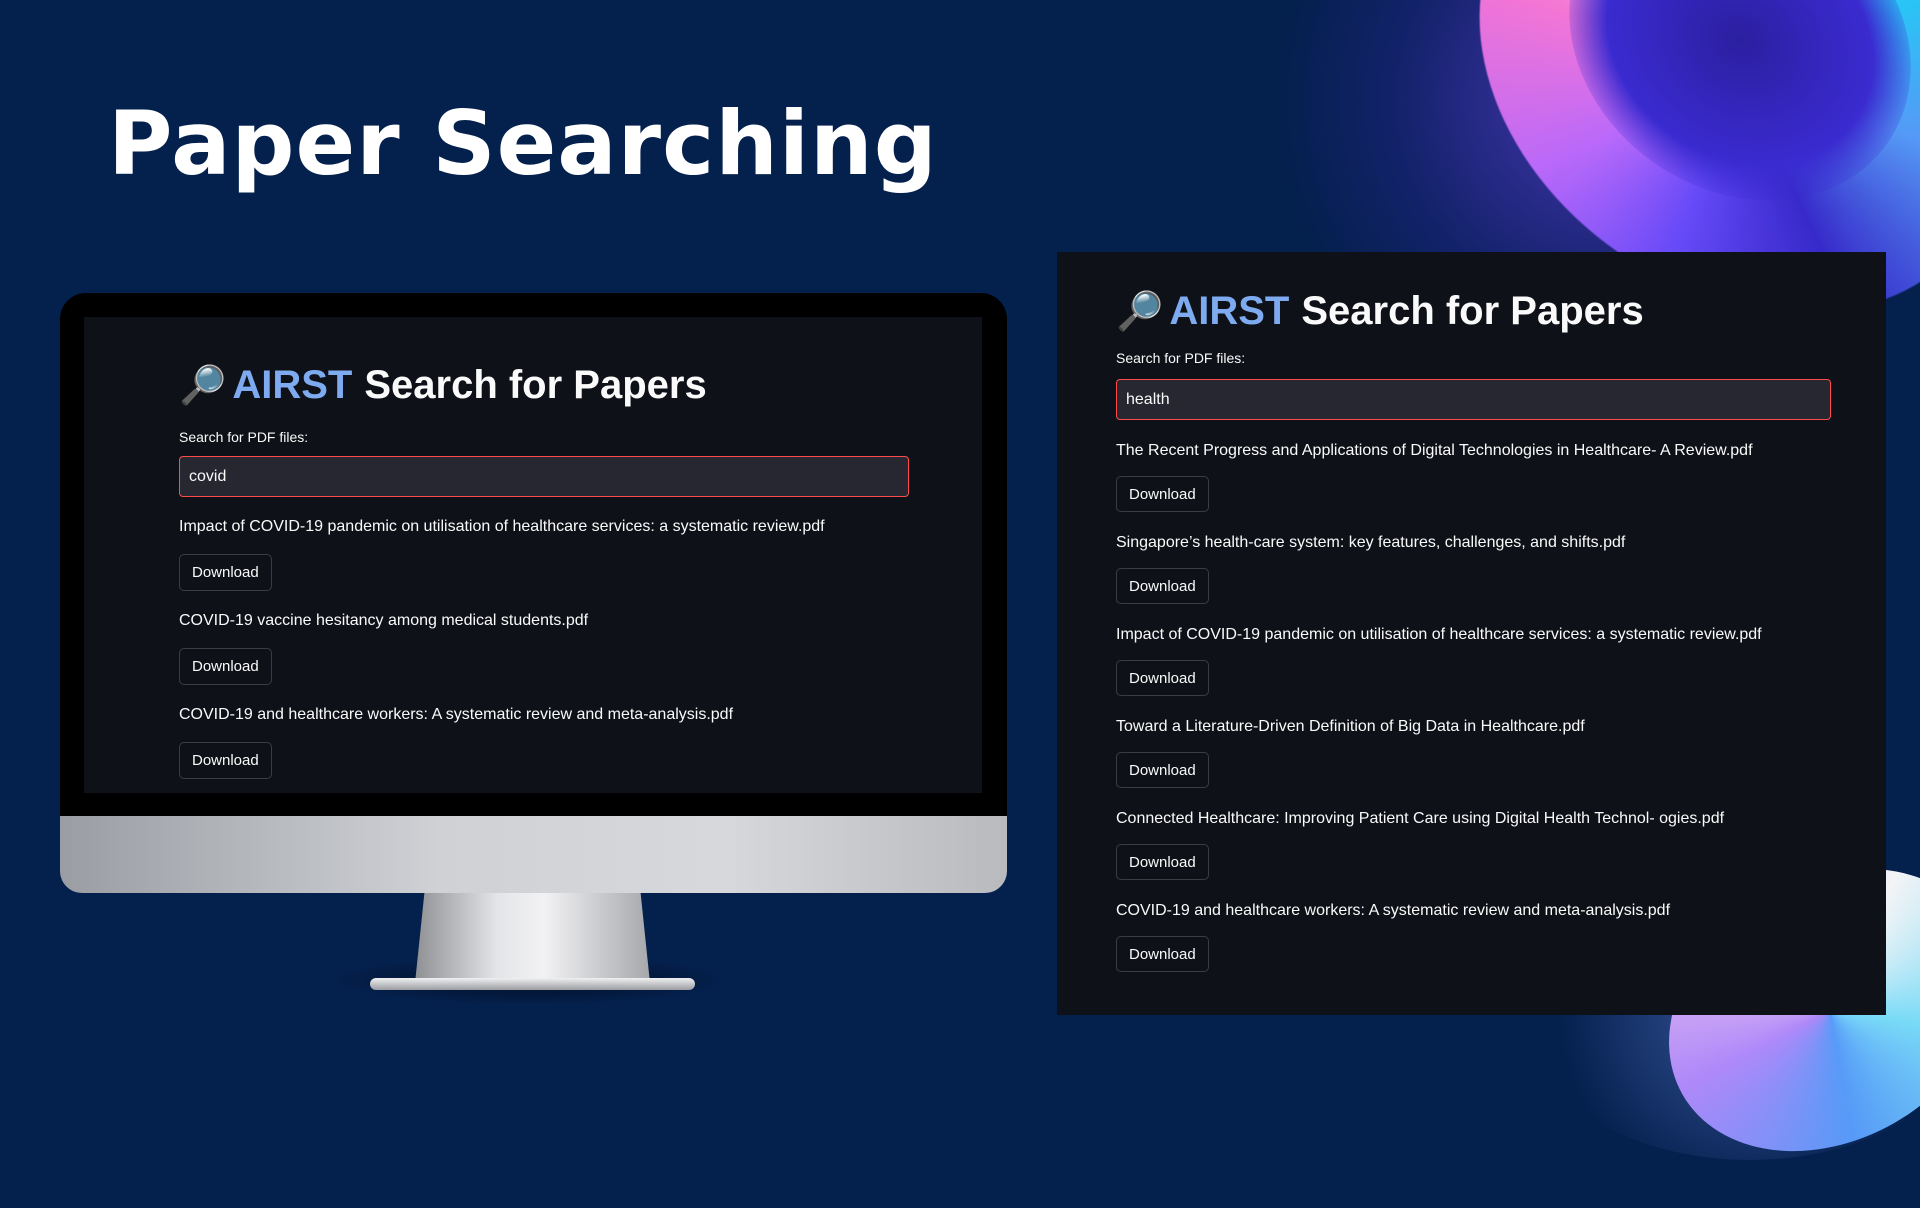 The image size is (1920, 1208). What do you see at coordinates (533, 854) in the screenshot?
I see `monitor-chin` at bounding box center [533, 854].